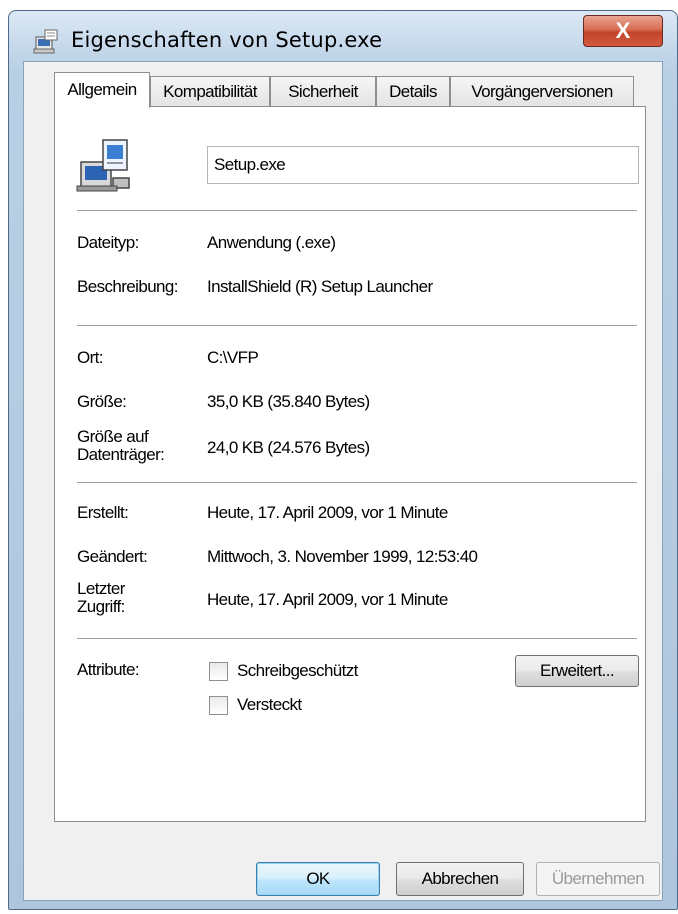  What do you see at coordinates (108, 242) in the screenshot?
I see `type-label: Dateityp:` at bounding box center [108, 242].